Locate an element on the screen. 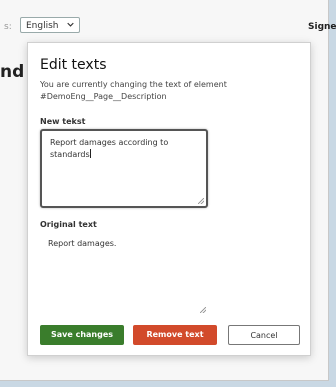 Image resolution: width=336 pixels, height=387 pixels. dialog-title: Edit texts is located at coordinates (73, 65).